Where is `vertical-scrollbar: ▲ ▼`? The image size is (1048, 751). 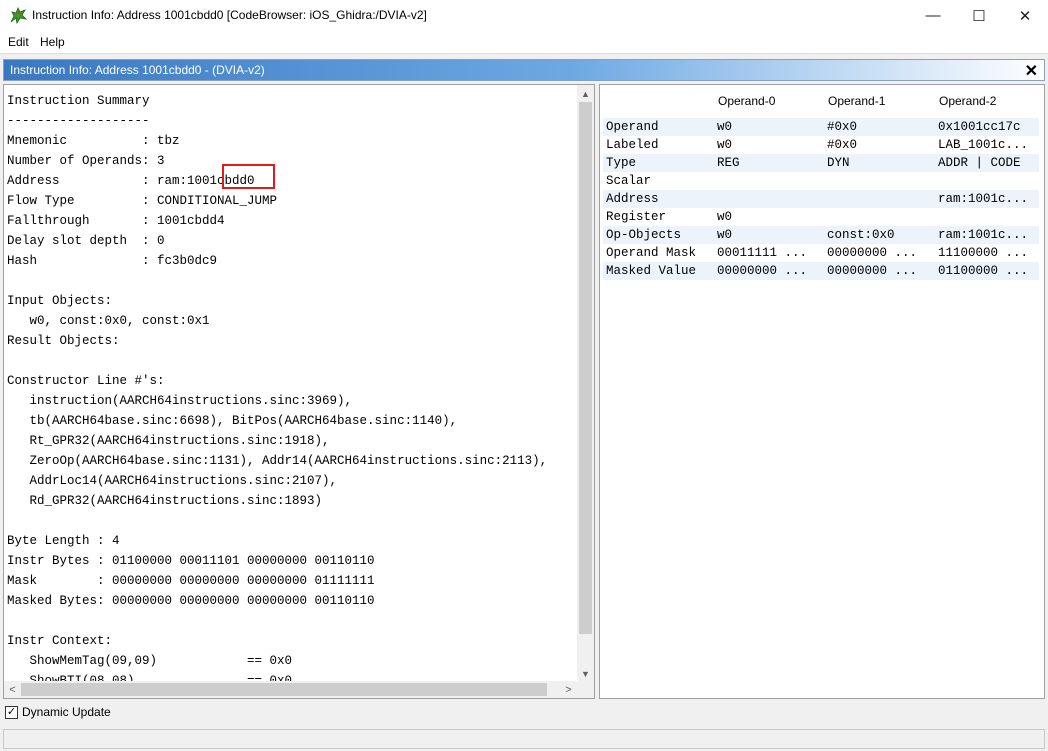 vertical-scrollbar: ▲ ▼ is located at coordinates (585, 383).